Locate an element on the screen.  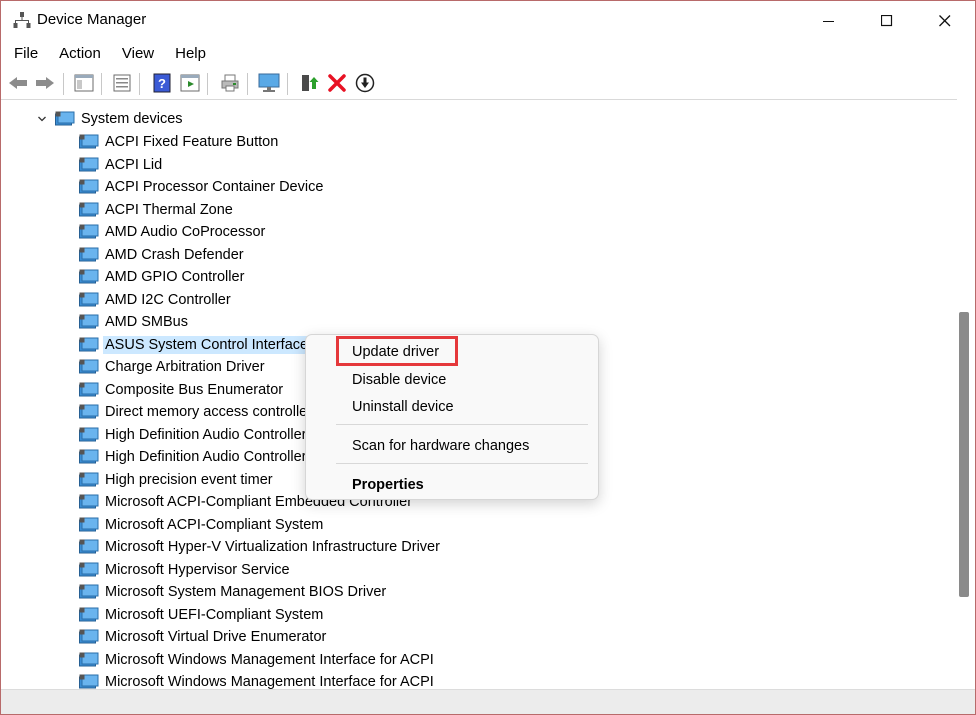
uninstall-device-icon is located at coordinates (337, 83).